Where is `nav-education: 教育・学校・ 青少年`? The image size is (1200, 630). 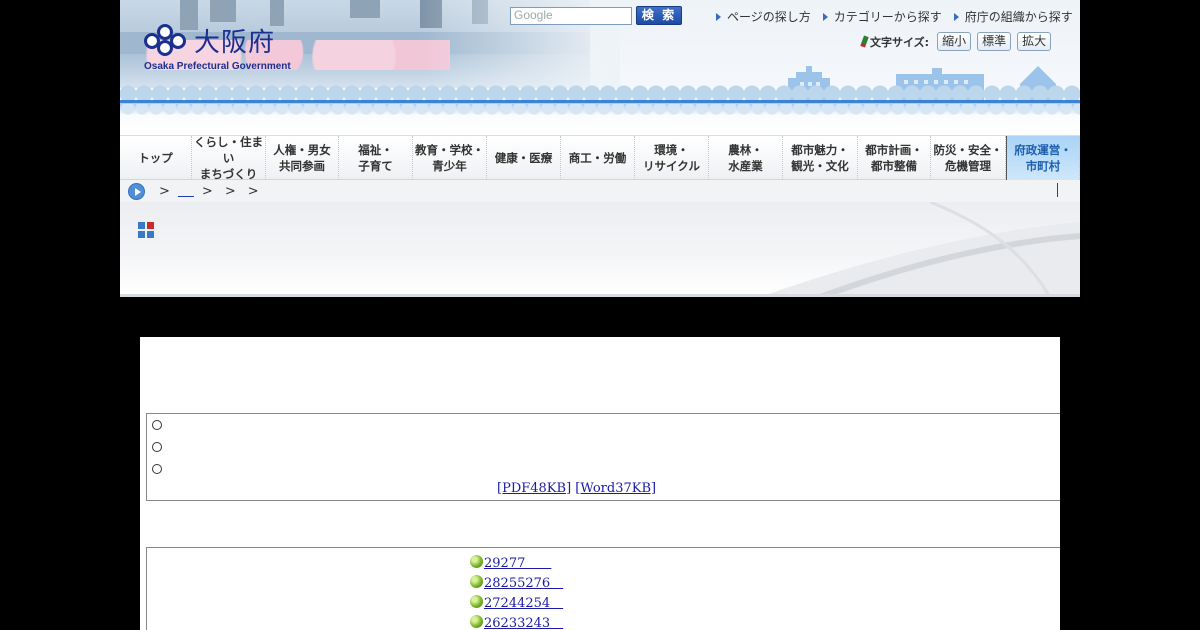 nav-education: 教育・学校・ 青少年 is located at coordinates (450, 158).